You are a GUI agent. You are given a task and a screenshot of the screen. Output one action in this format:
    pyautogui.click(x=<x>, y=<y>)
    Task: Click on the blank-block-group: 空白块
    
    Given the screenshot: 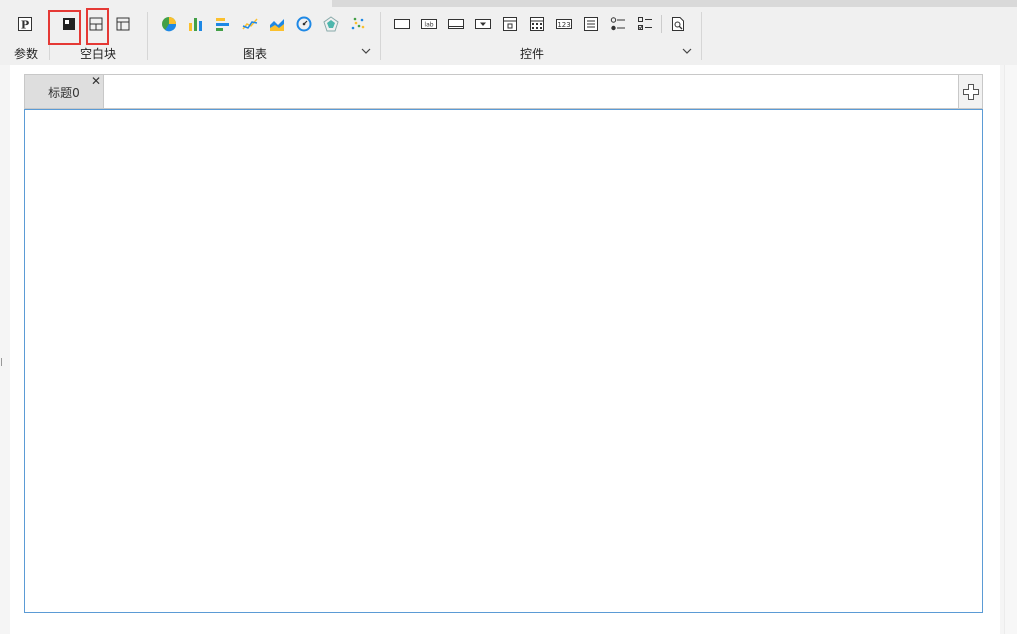 What is the action you would take?
    pyautogui.click(x=102, y=36)
    